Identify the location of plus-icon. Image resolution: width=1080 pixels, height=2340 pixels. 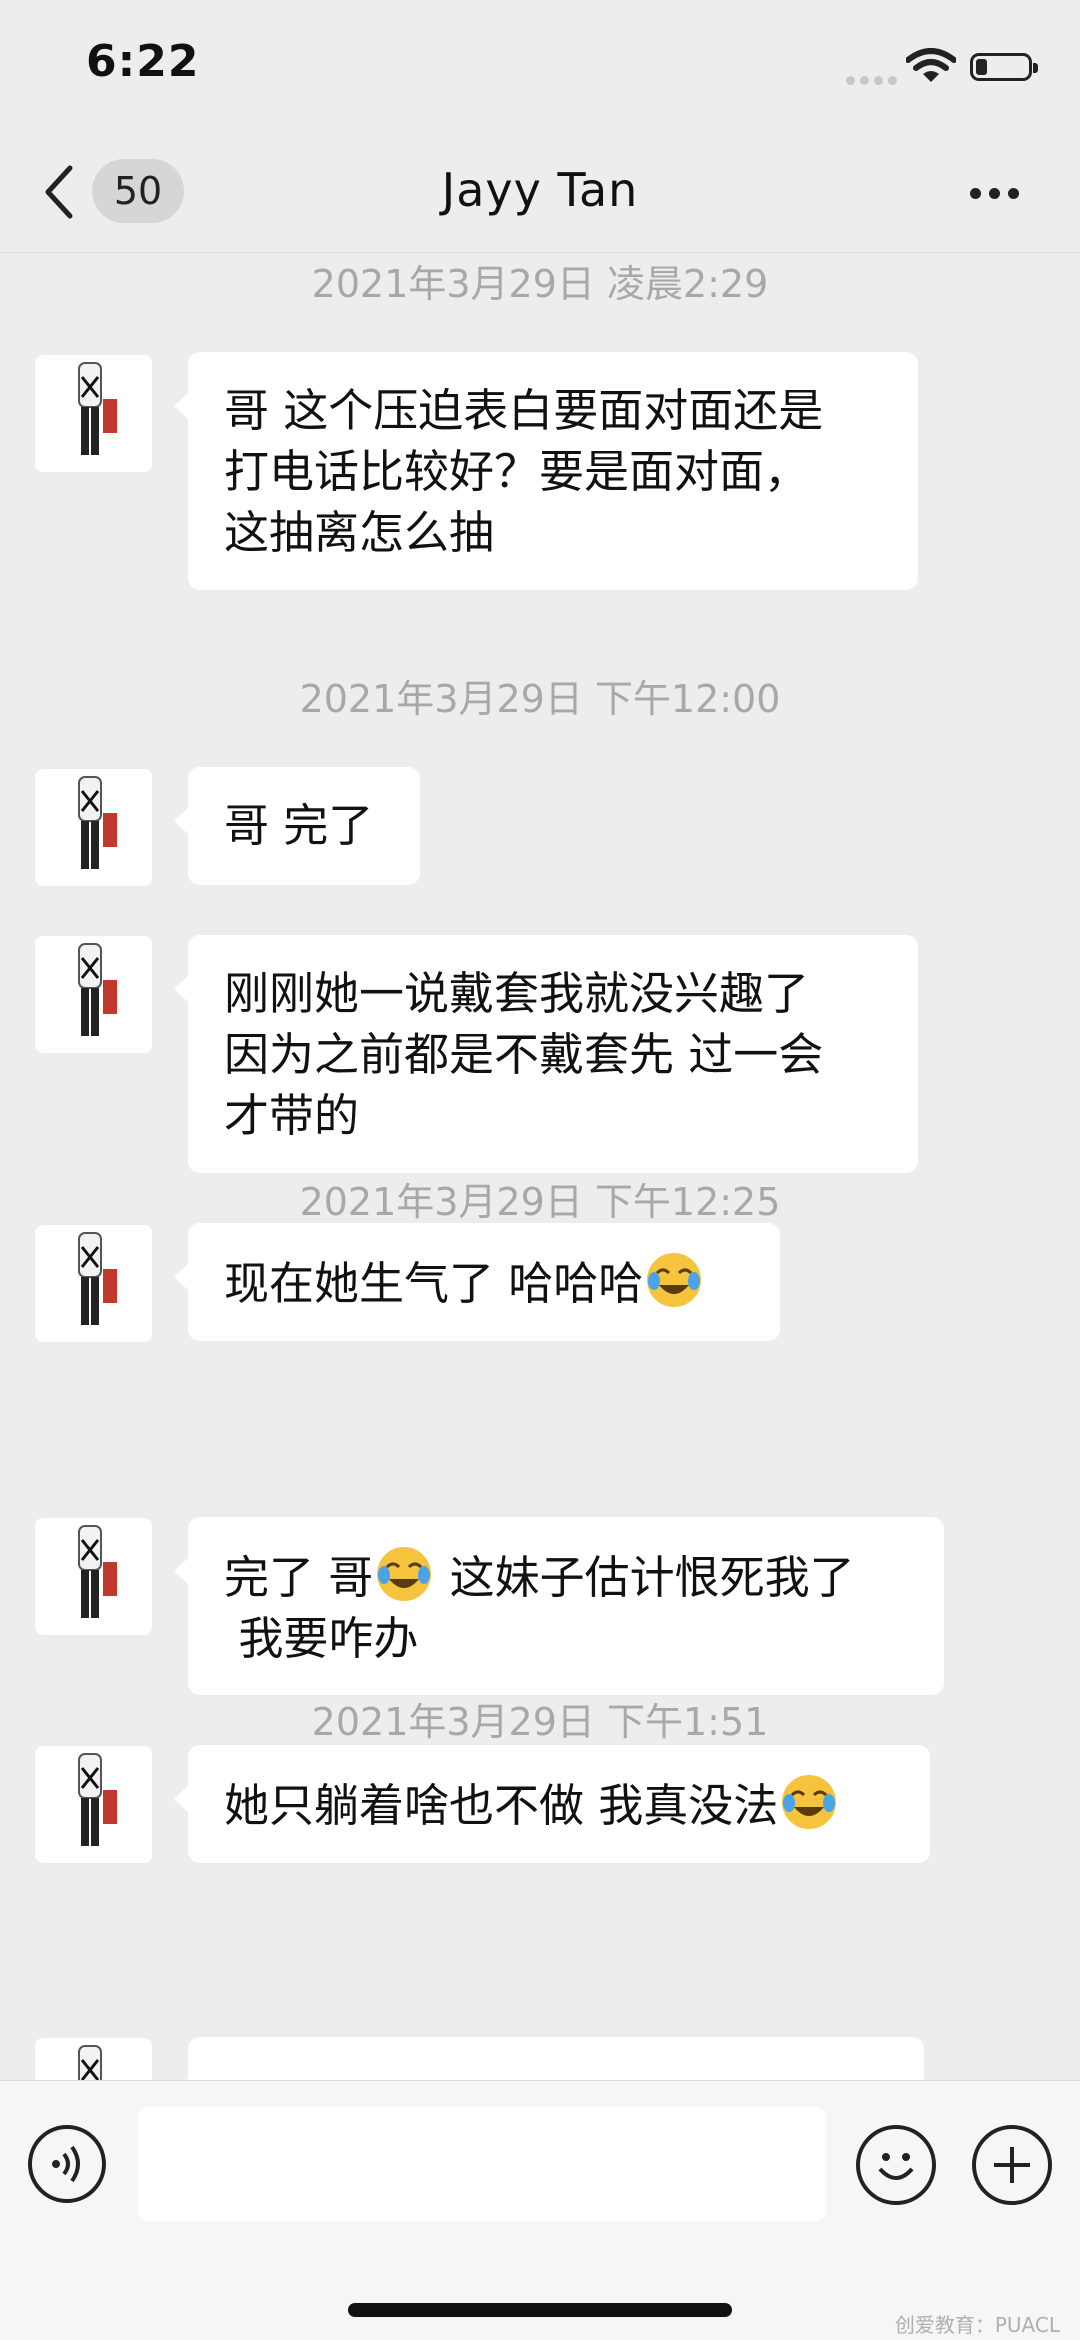
(1012, 2165).